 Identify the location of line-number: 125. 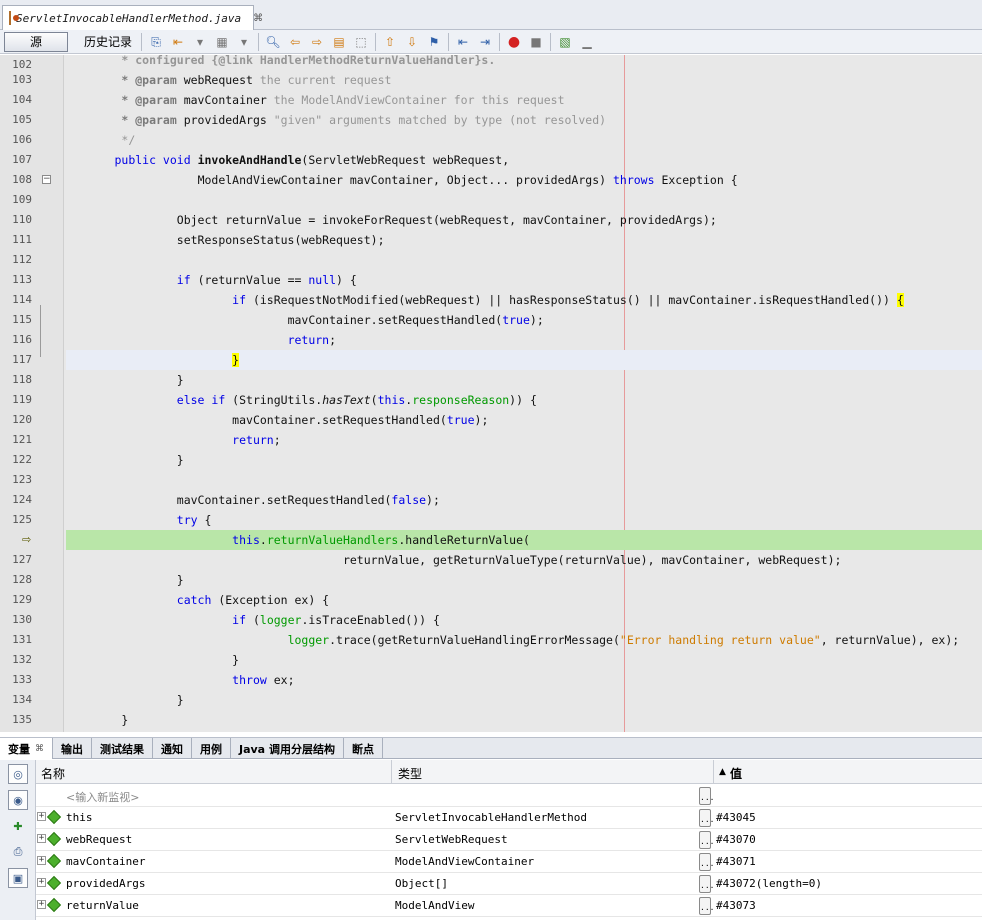
(22, 519).